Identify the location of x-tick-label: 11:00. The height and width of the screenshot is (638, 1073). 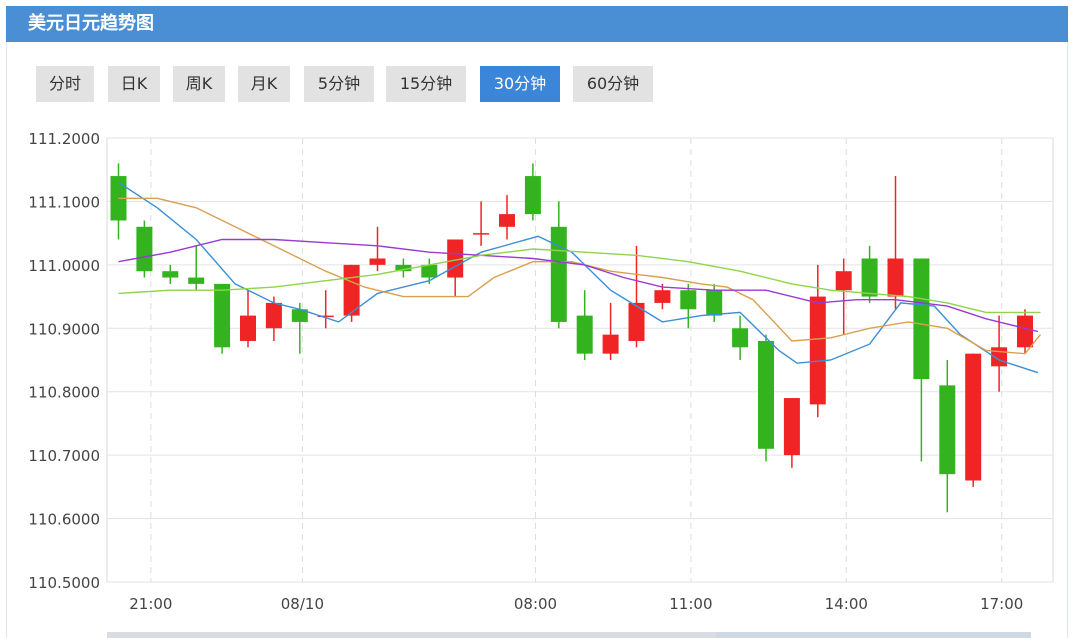
(690, 604).